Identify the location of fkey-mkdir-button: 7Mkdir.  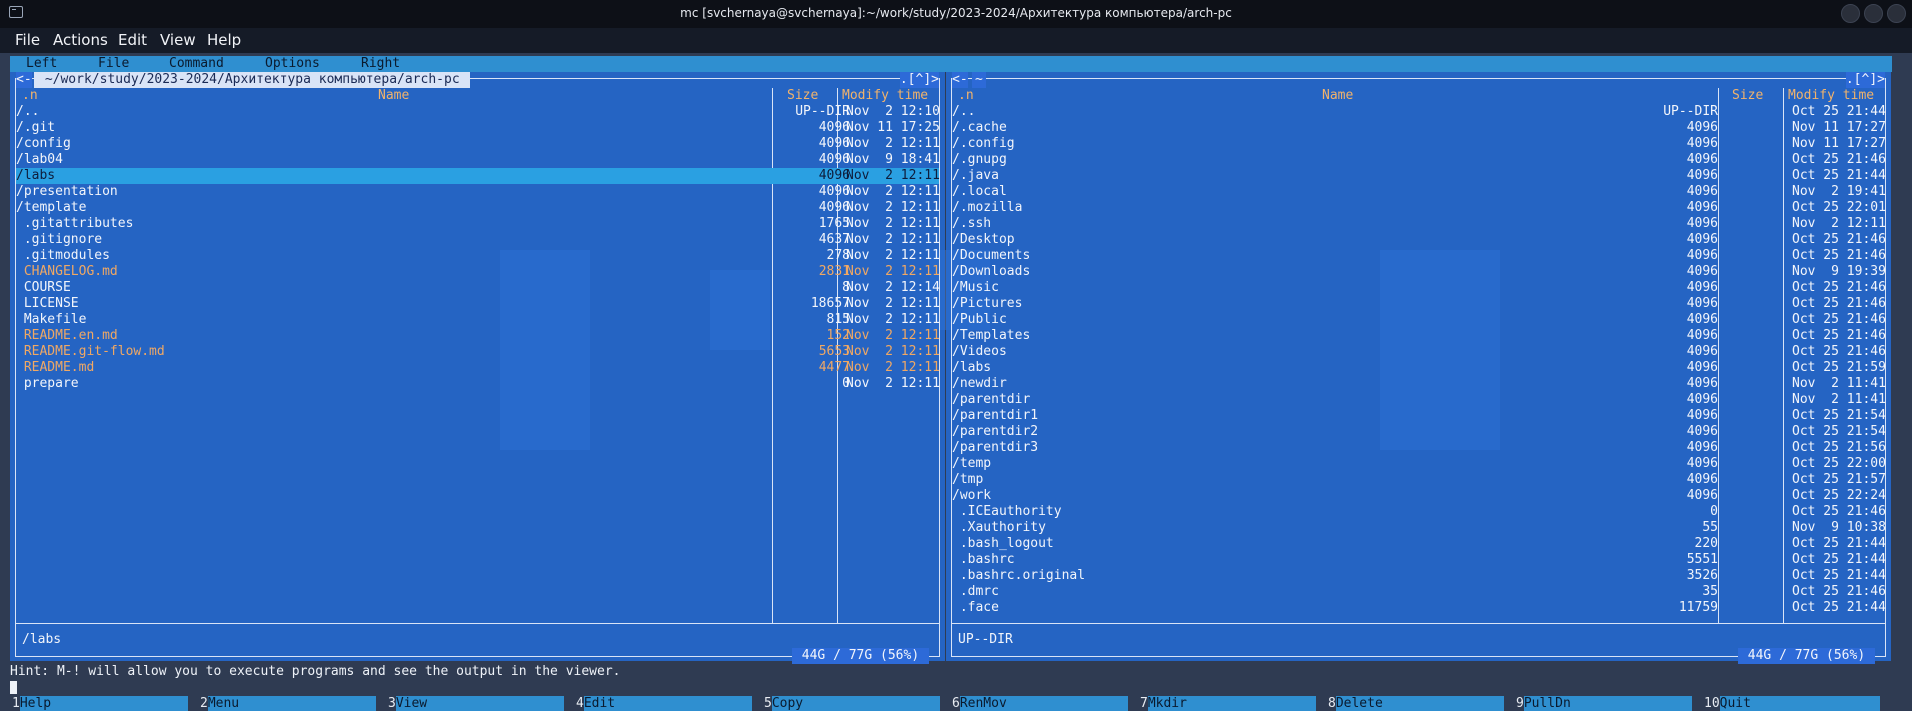
(1228, 703).